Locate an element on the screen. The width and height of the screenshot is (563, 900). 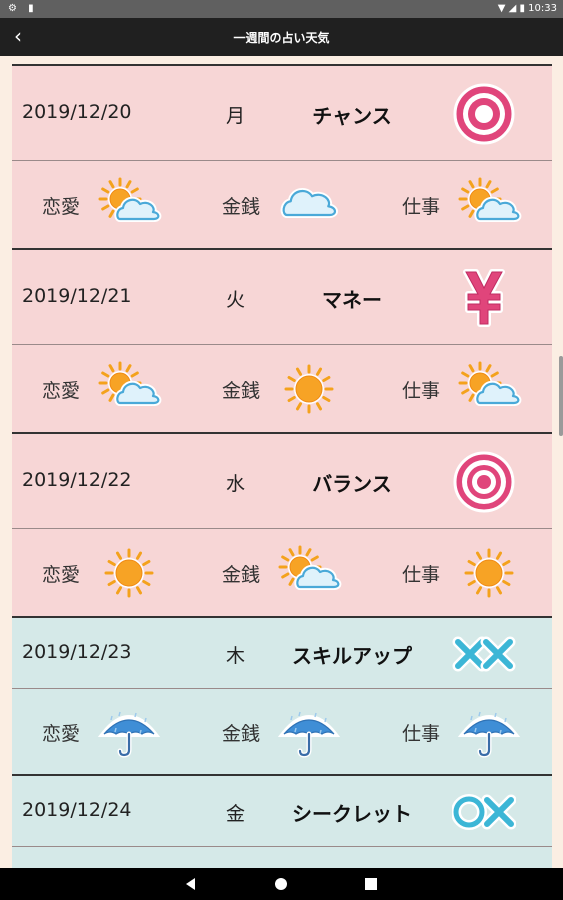
fortune-title: スキルアップ is located at coordinates (352, 656).